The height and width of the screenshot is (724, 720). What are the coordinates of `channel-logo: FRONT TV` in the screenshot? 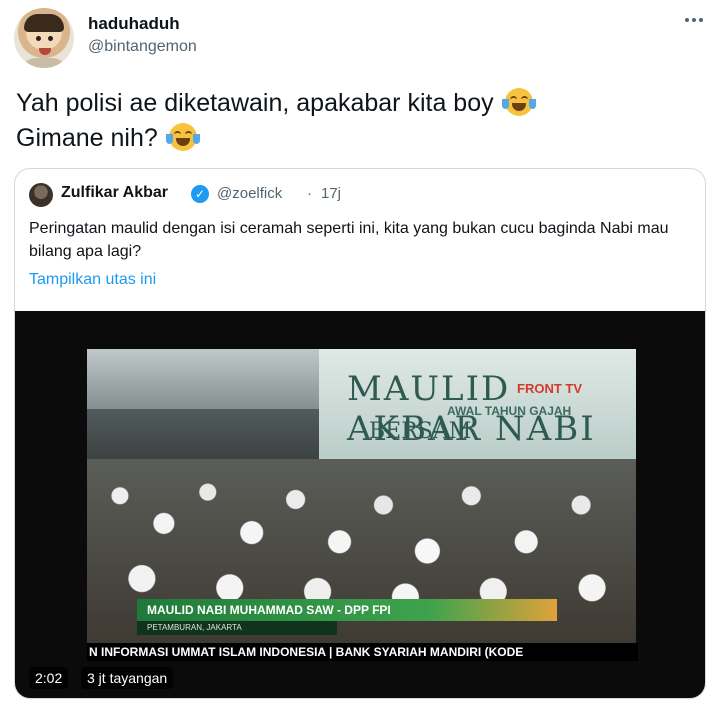 It's located at (549, 388).